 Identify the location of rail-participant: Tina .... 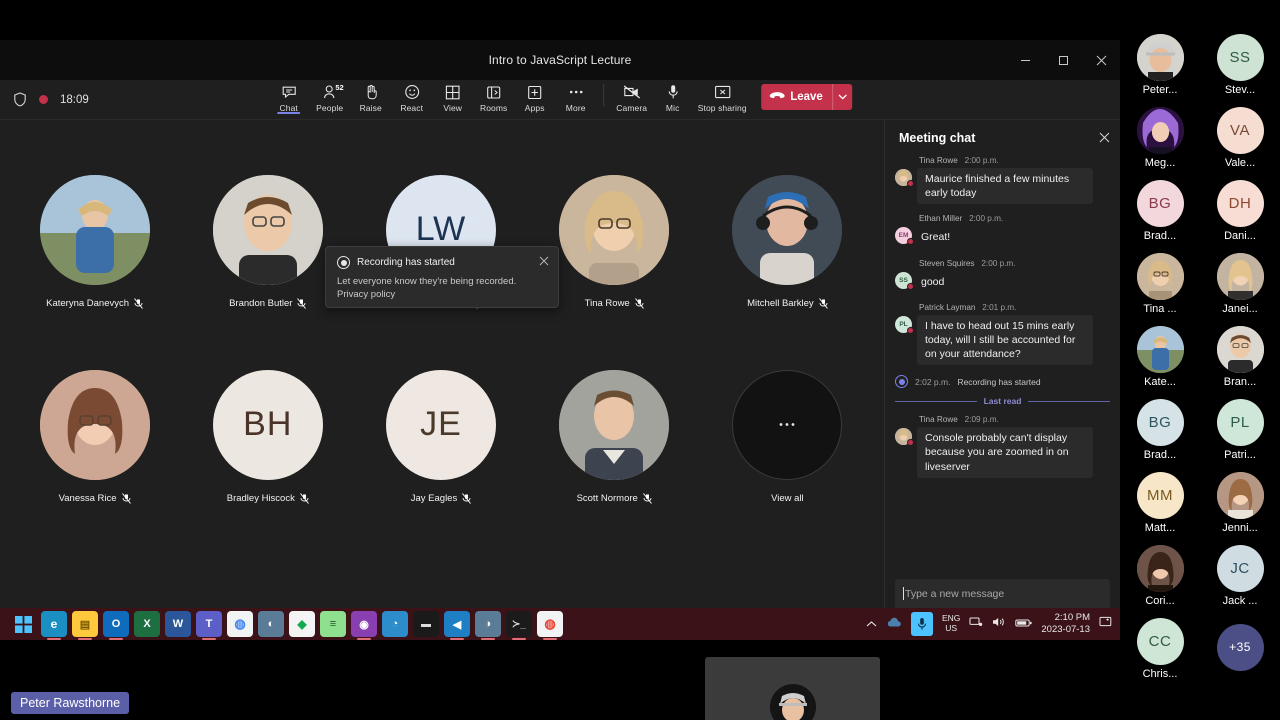
(1160, 283).